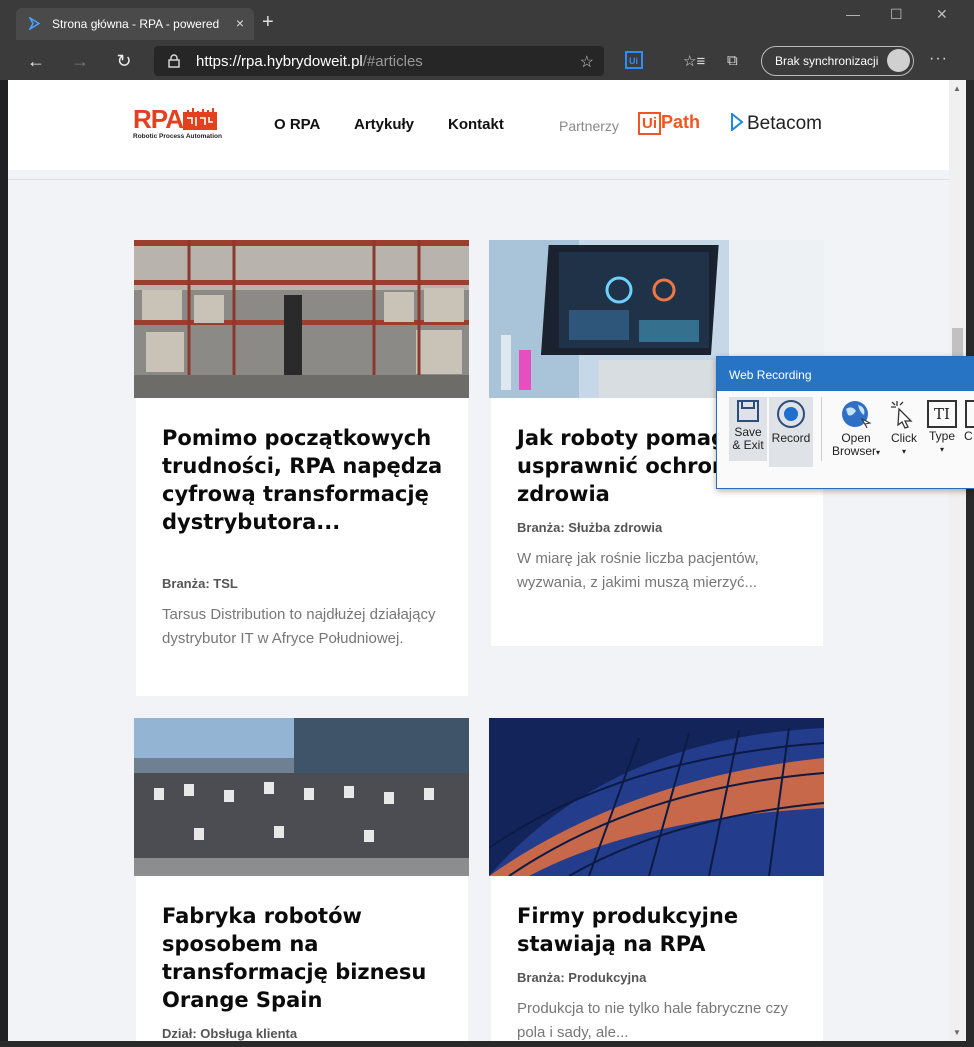 Image resolution: width=974 pixels, height=1047 pixels. I want to click on more-icon: ···, so click(938, 59).